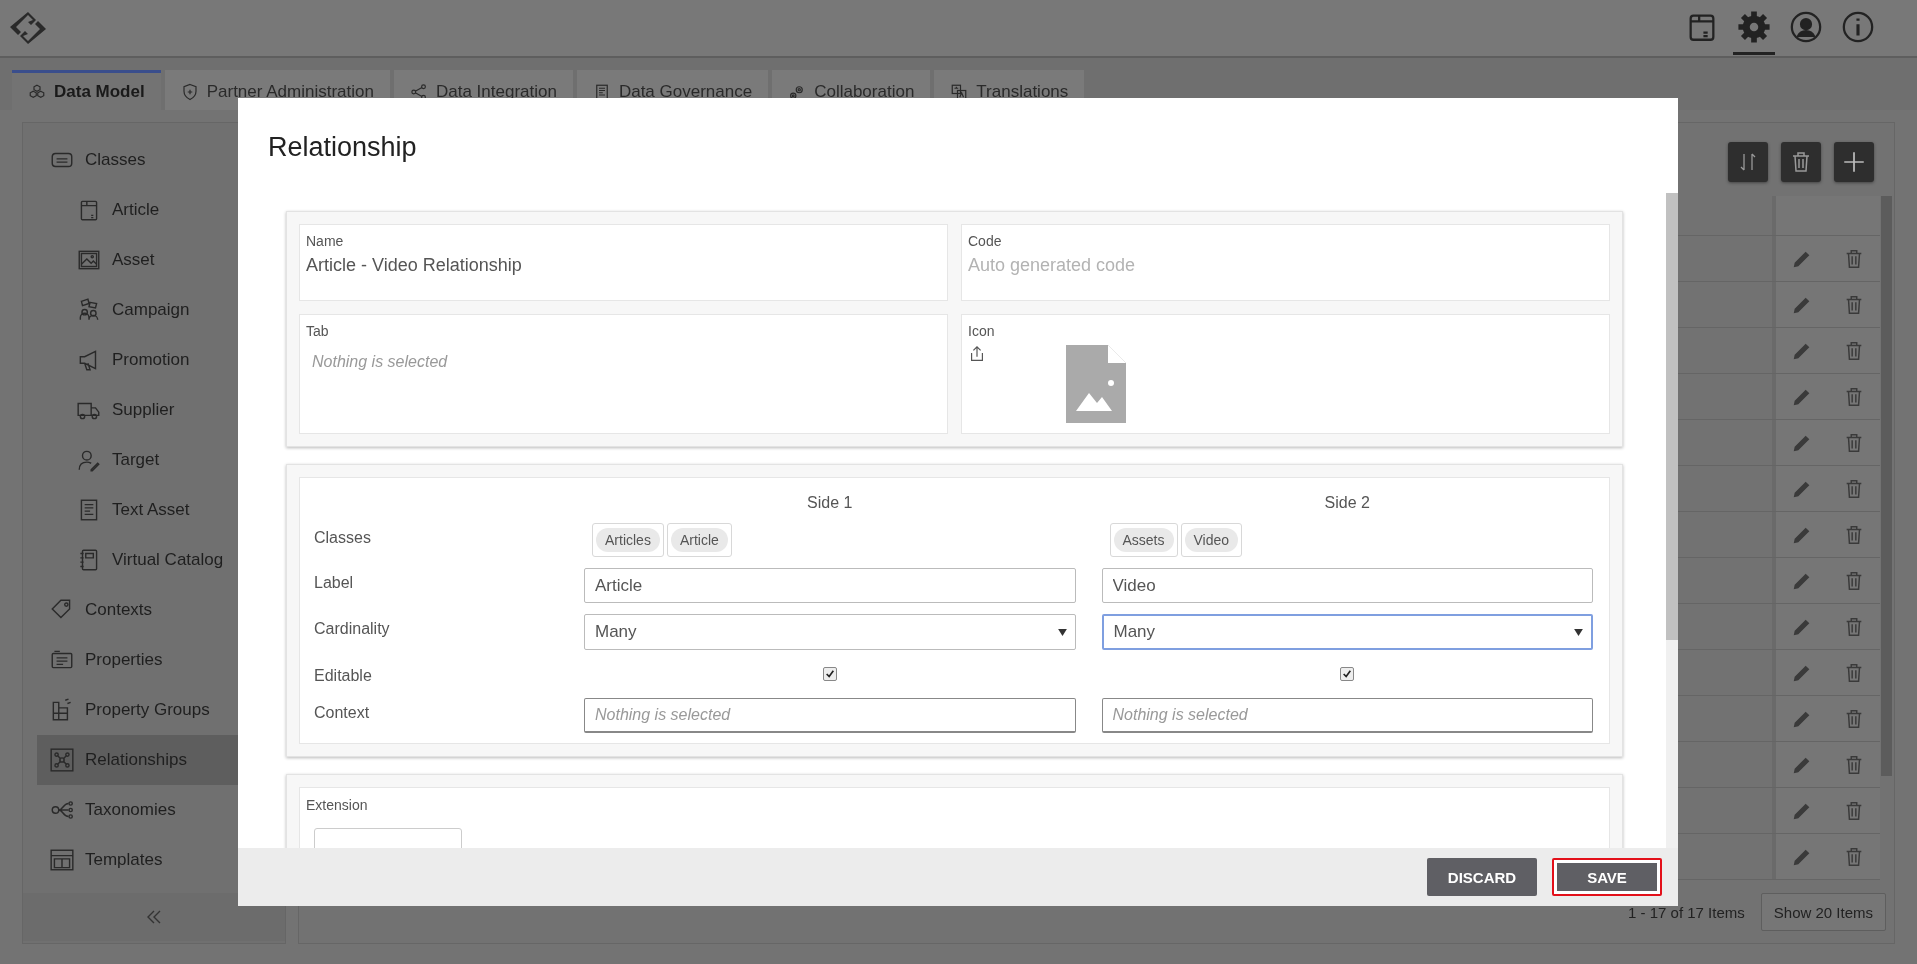 This screenshot has height=964, width=1917. I want to click on item-count: 1 - 17 of 17 Items, so click(1686, 912).